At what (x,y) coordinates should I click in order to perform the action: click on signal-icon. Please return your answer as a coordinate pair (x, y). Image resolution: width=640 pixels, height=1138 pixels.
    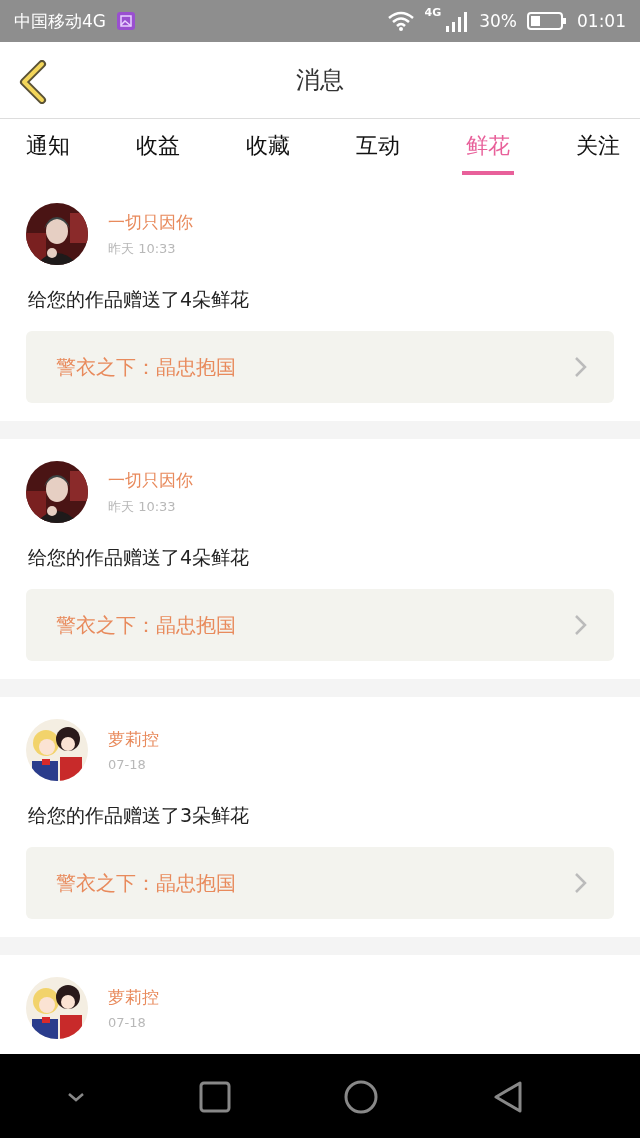
    Looking at the image, I should click on (457, 21).